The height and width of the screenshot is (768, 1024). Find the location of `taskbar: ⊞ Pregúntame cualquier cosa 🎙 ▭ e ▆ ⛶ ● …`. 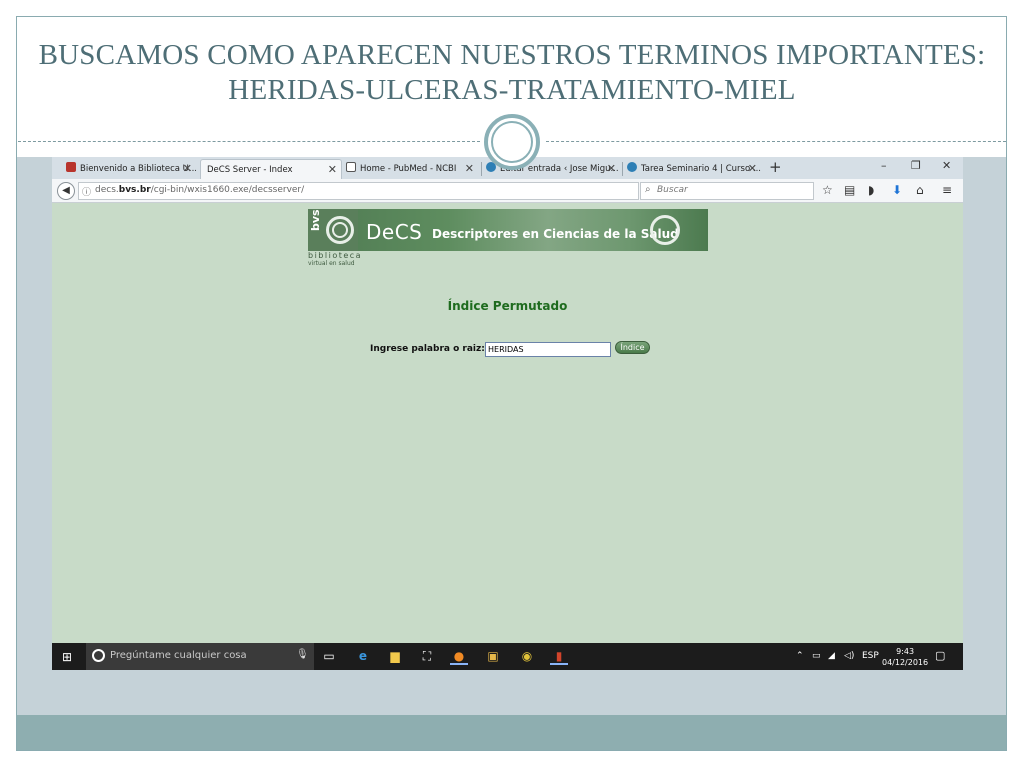

taskbar: ⊞ Pregúntame cualquier cosa 🎙 ▭ e ▆ ⛶ ● … is located at coordinates (507, 656).